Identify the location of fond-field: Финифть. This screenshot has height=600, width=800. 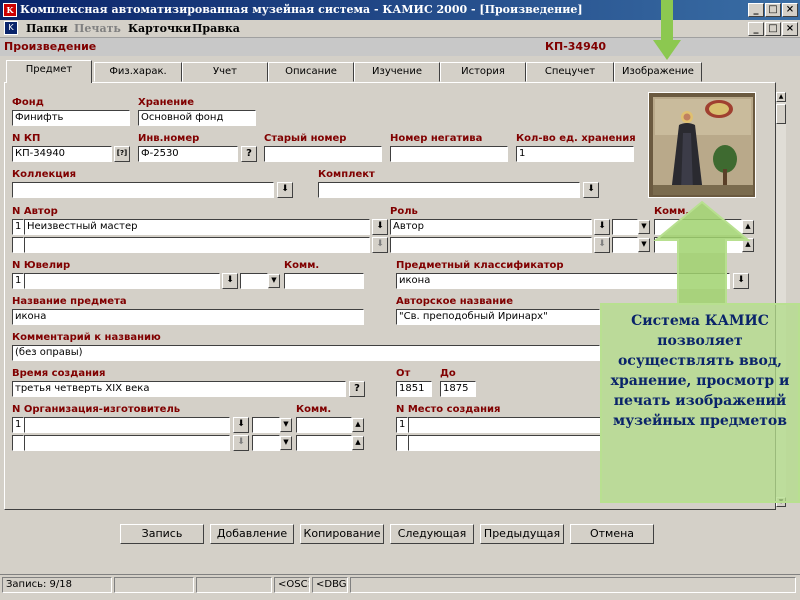
(71, 118).